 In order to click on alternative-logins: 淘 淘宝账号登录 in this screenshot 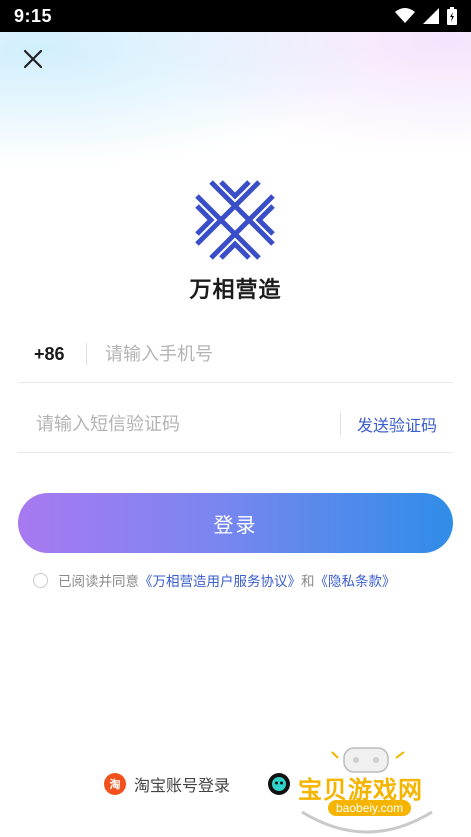, I will do `click(197, 784)`.